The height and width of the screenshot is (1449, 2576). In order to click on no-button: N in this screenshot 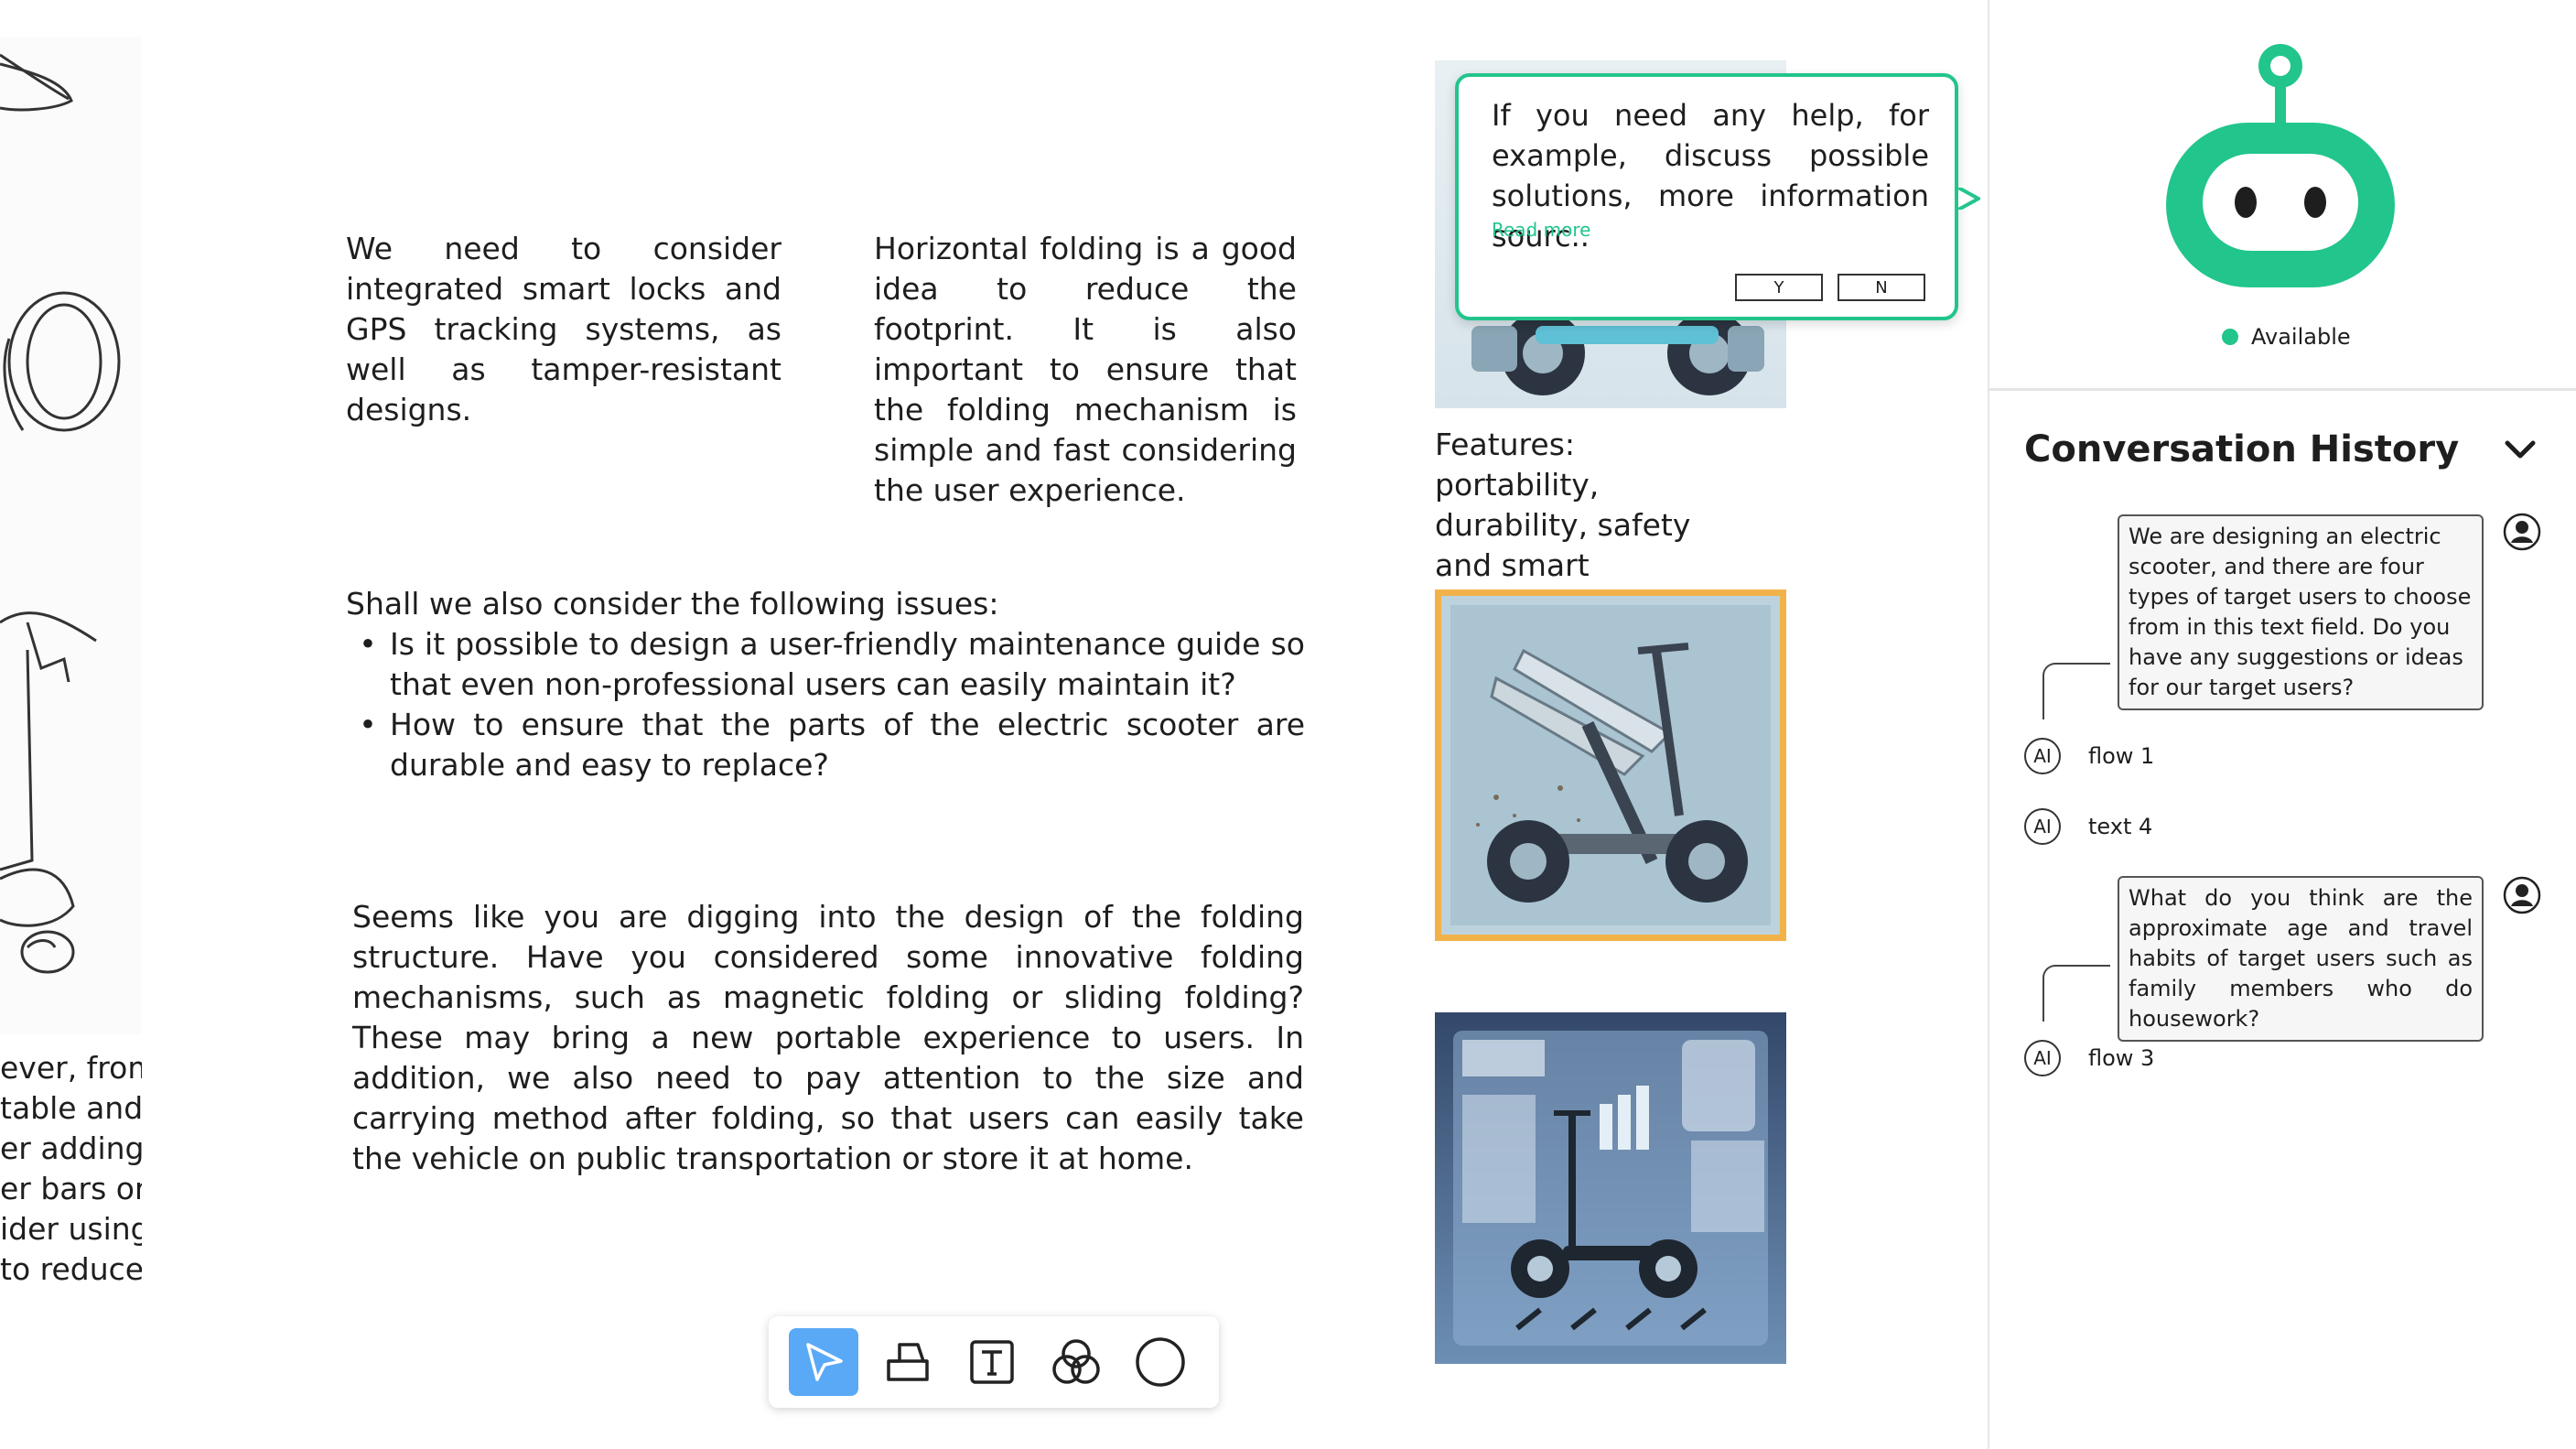, I will do `click(1881, 287)`.